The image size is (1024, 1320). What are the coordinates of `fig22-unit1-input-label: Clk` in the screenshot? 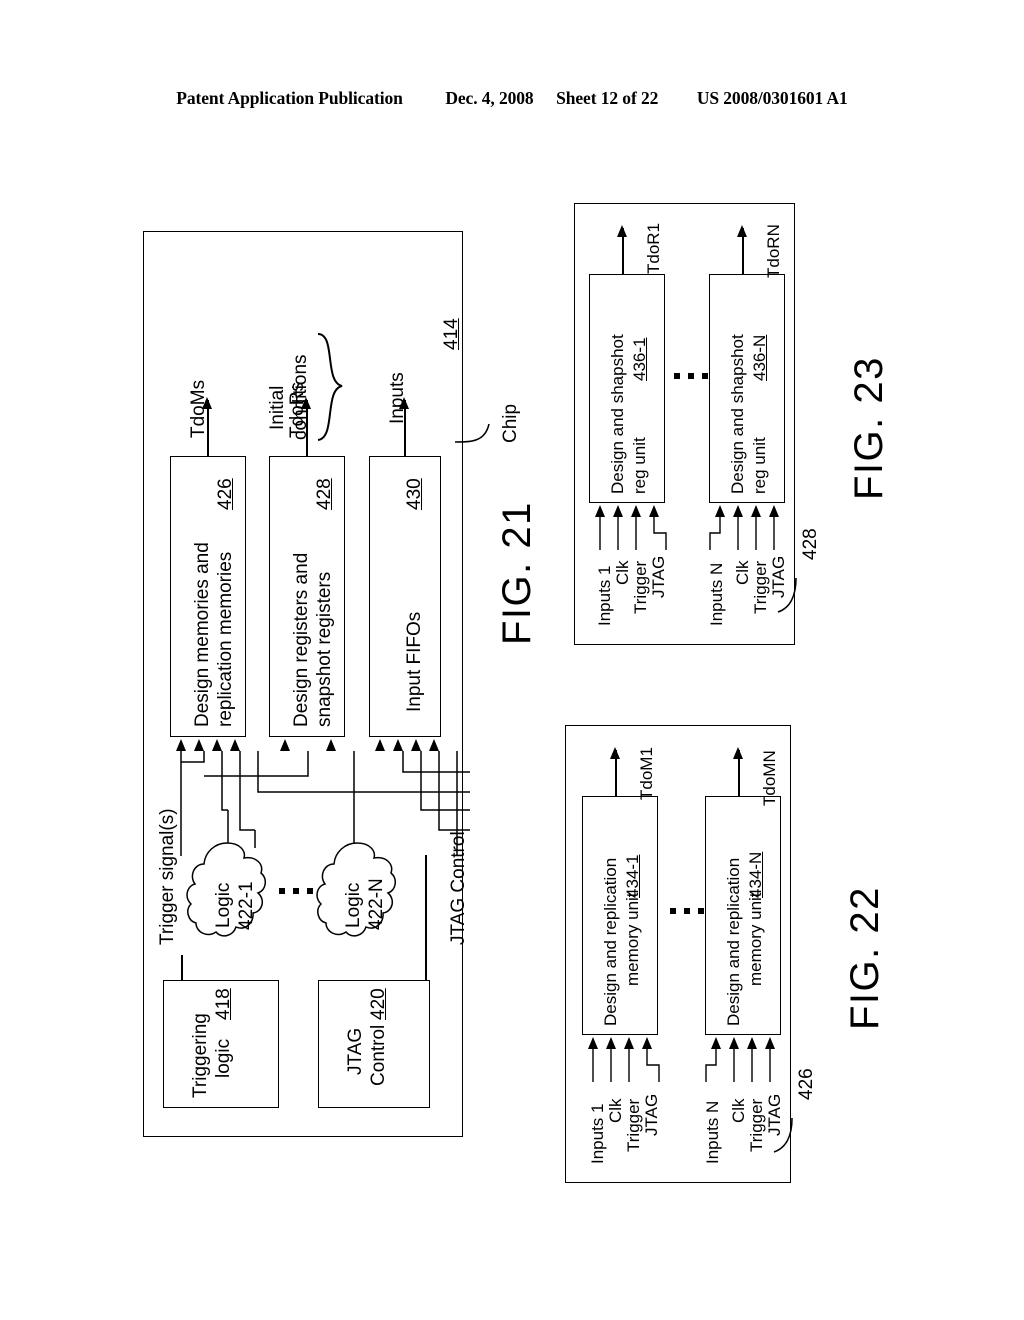 It's located at (615, 1110).